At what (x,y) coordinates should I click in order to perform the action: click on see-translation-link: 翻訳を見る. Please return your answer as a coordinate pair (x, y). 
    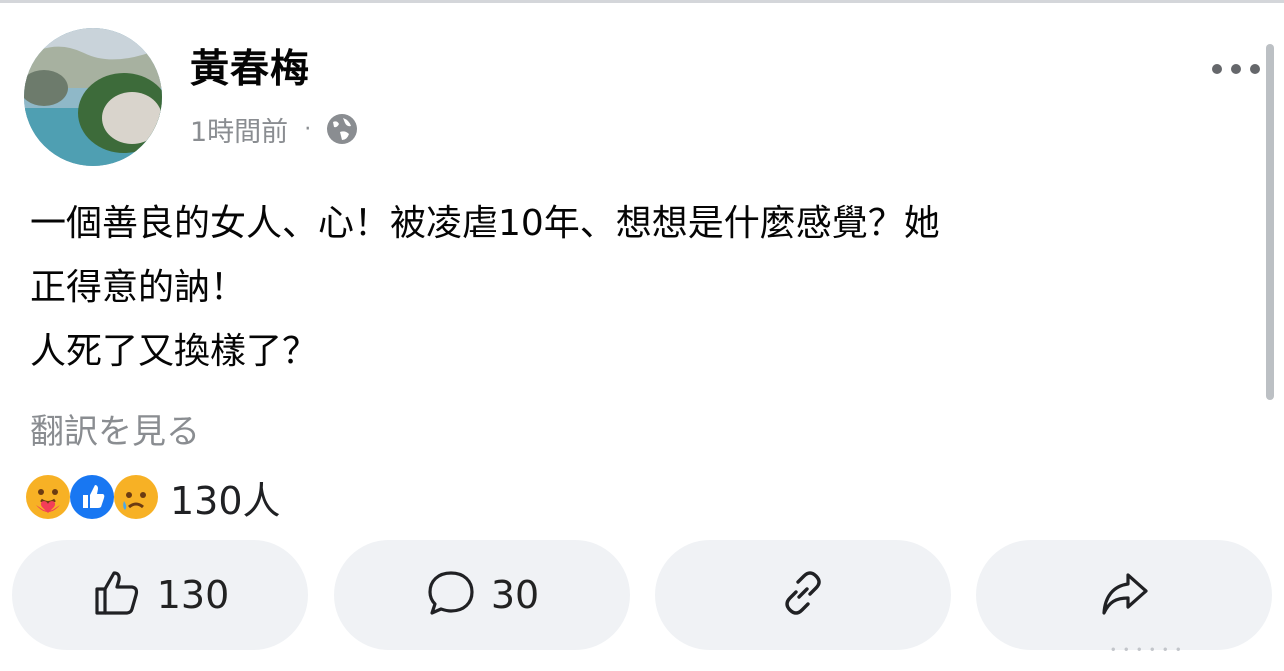
    Looking at the image, I should click on (115, 428).